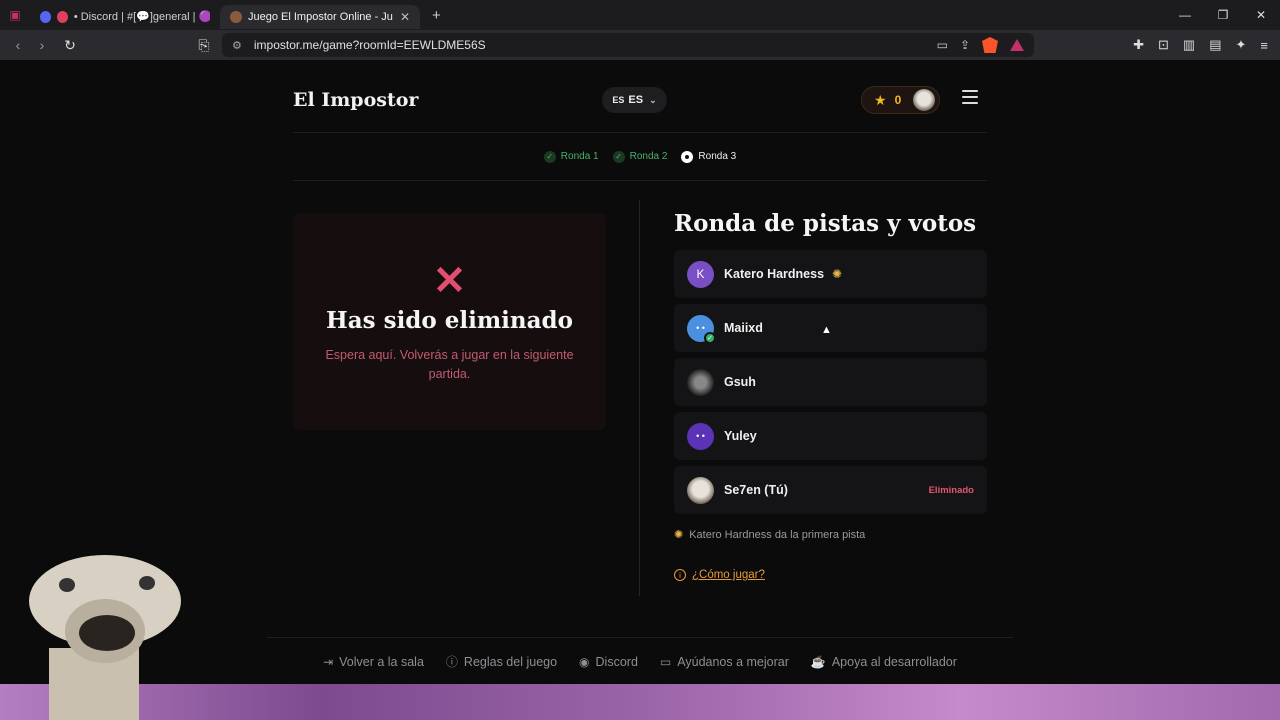 The image size is (1280, 720). What do you see at coordinates (204, 45) in the screenshot?
I see `bookmark-icon: ⎘` at bounding box center [204, 45].